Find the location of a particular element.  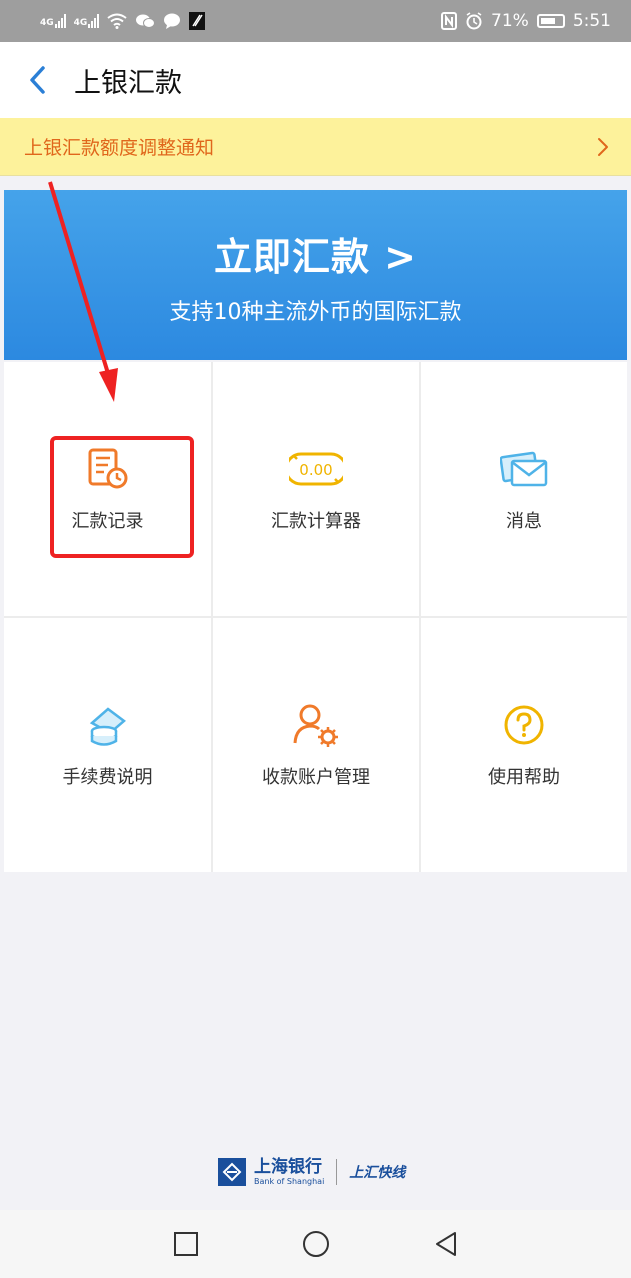

chat-bubble-icon is located at coordinates (172, 21).